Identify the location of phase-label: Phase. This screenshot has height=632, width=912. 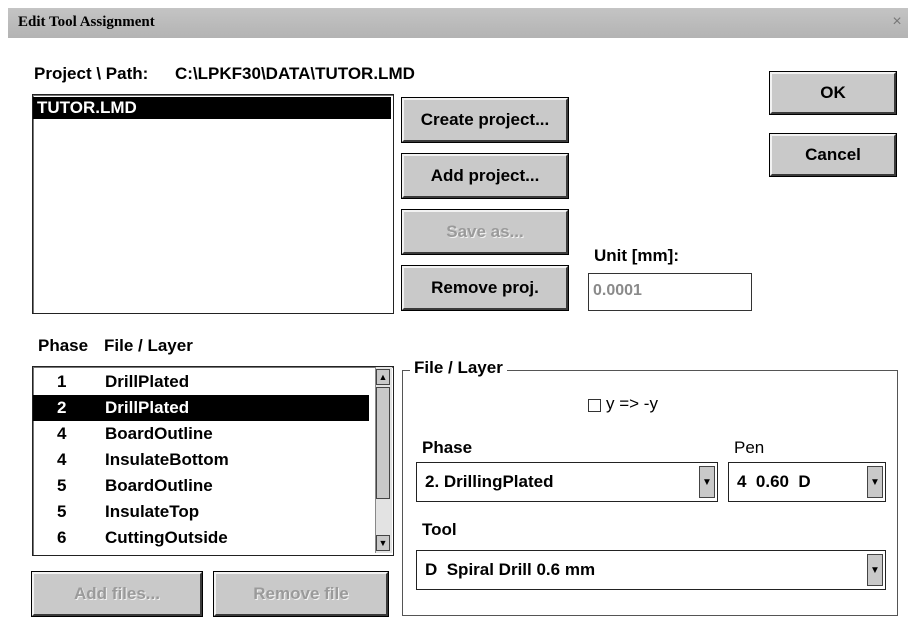
(447, 447).